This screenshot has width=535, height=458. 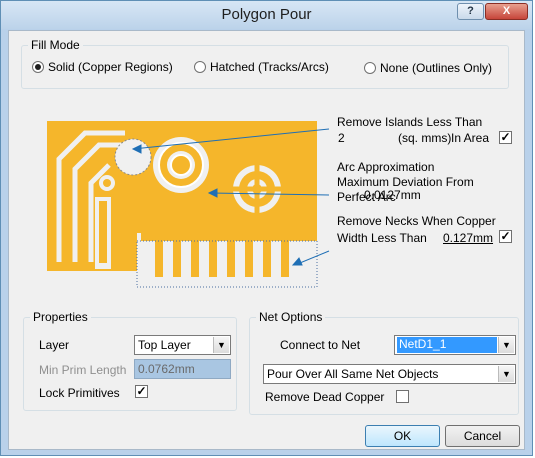 What do you see at coordinates (386, 167) in the screenshot?
I see `arc-approx-label-1: Arc Approximation` at bounding box center [386, 167].